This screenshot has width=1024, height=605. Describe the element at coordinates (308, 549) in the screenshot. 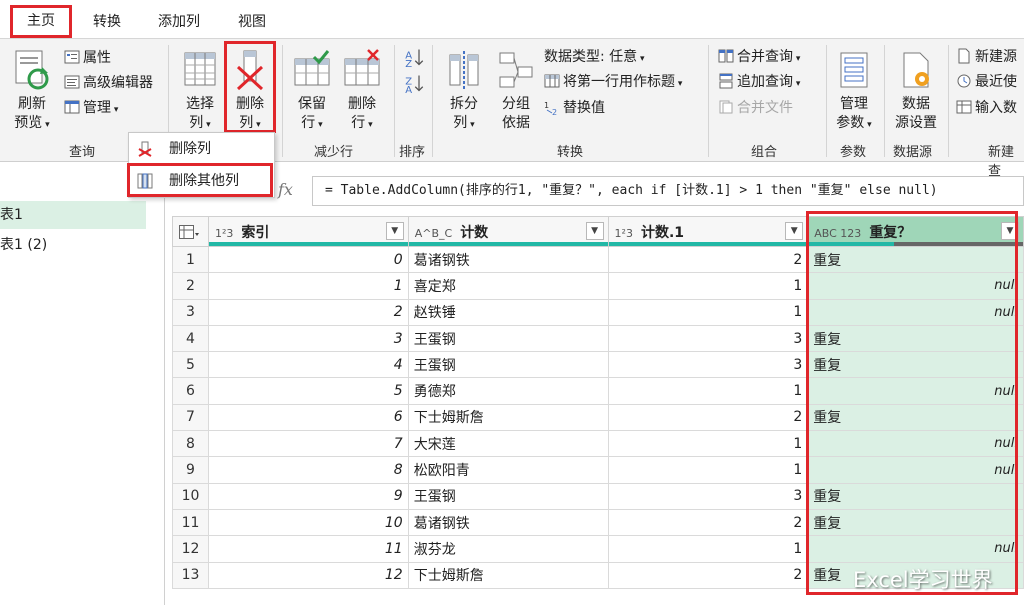

I see `cell-index: 11` at that location.